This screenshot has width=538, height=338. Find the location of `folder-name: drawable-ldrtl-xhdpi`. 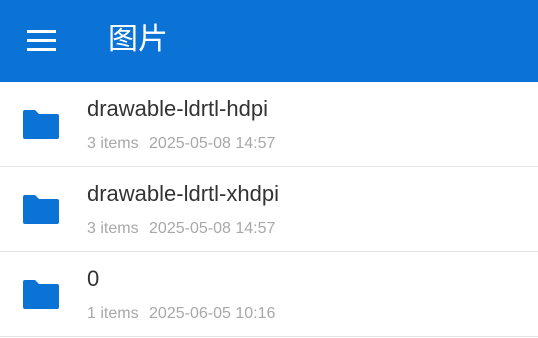

folder-name: drawable-ldrtl-xhdpi is located at coordinates (183, 193).